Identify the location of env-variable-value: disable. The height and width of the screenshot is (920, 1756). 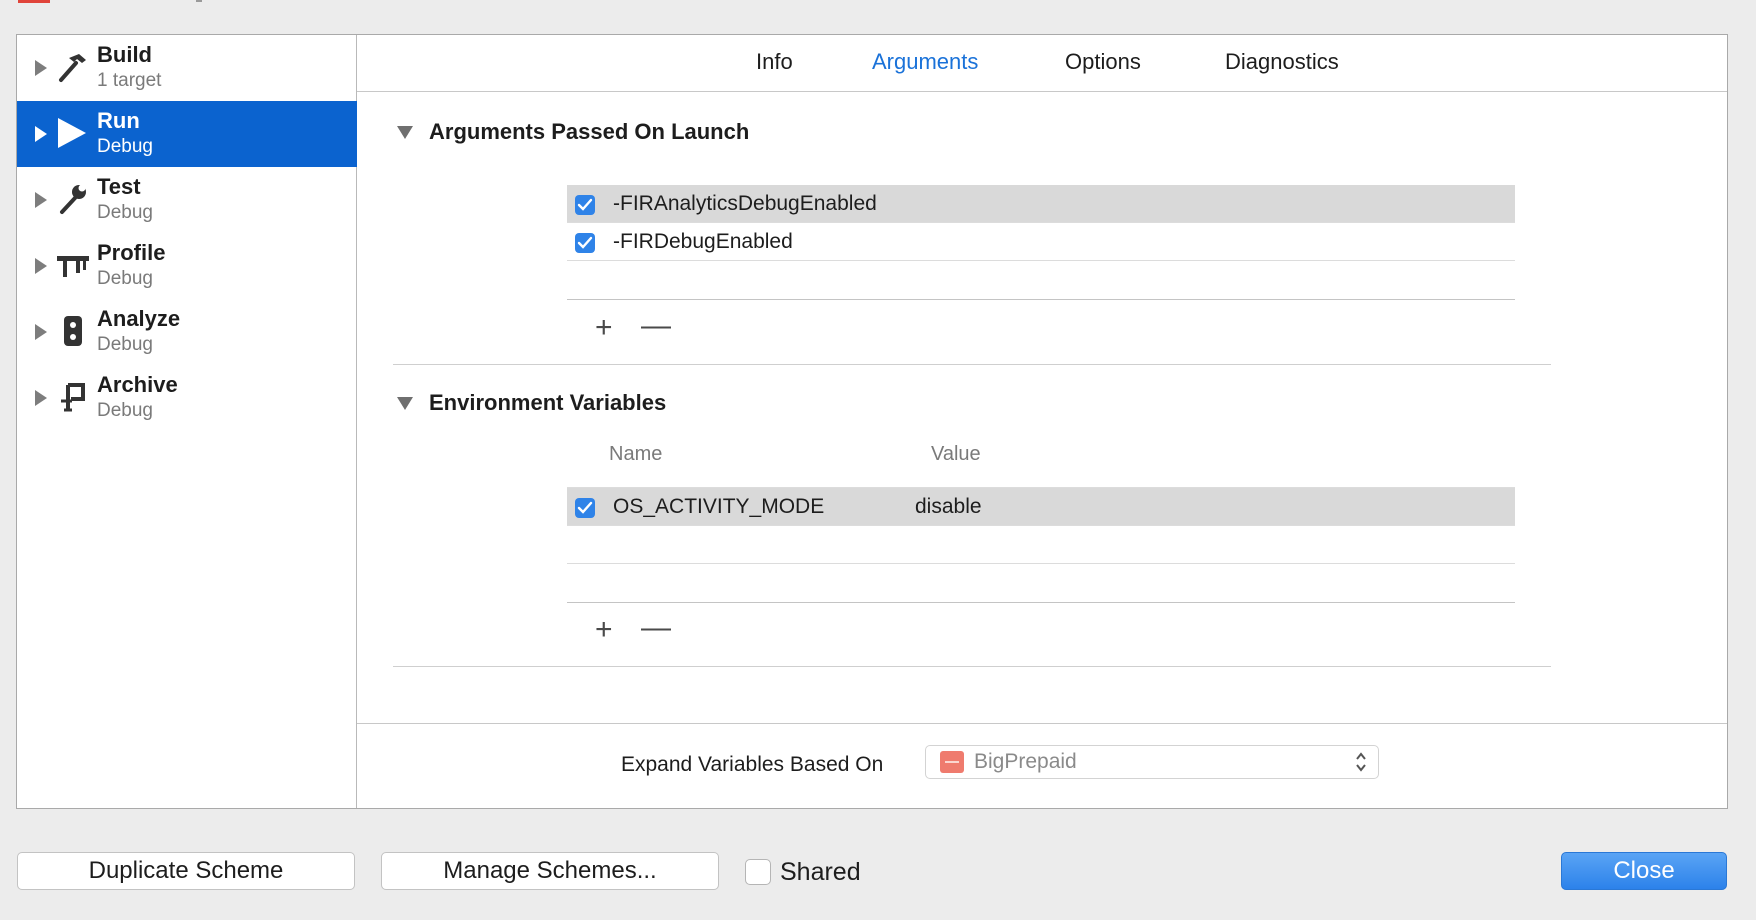
(948, 507).